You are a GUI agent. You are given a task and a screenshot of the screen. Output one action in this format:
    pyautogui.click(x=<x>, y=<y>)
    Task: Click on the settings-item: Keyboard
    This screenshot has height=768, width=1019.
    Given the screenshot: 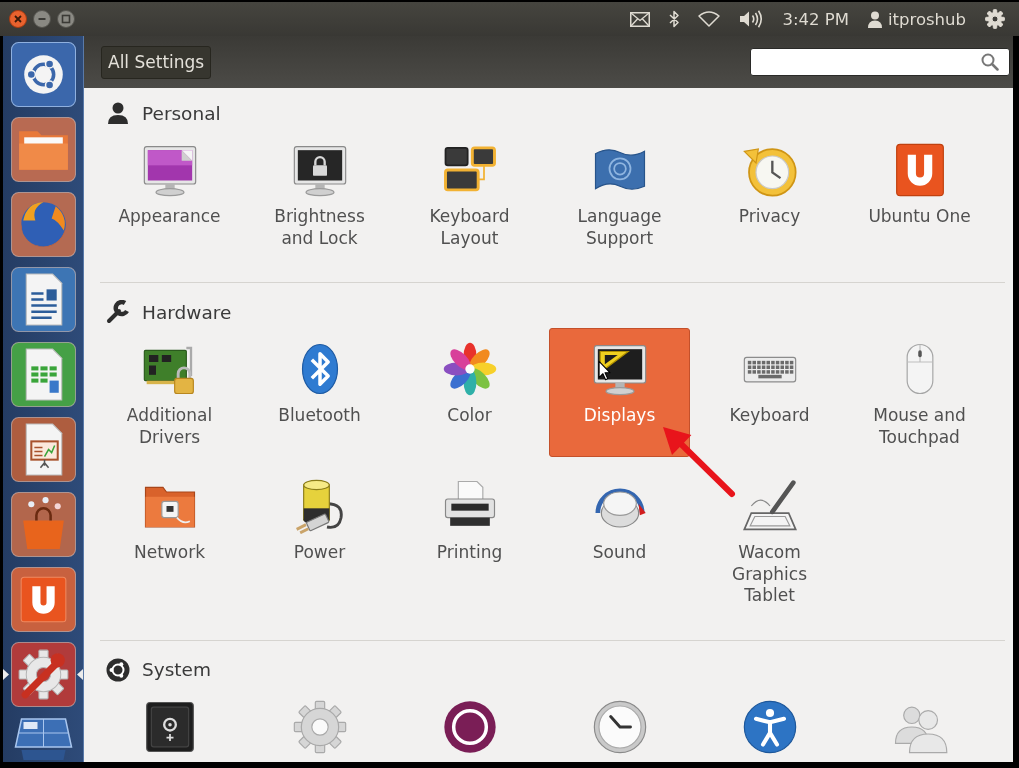 What is the action you would take?
    pyautogui.click(x=769, y=392)
    